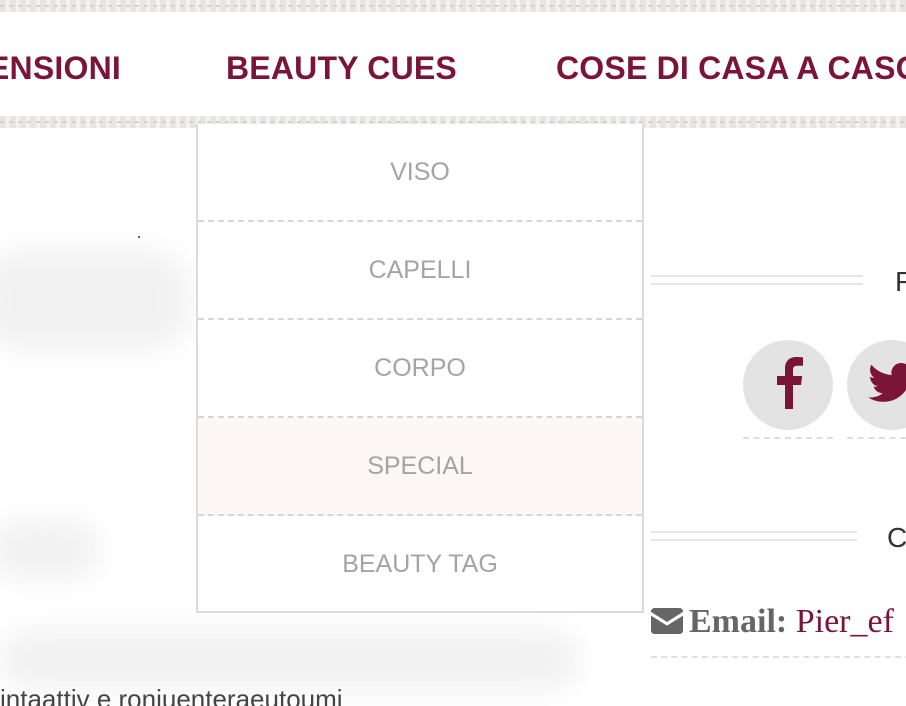 This screenshot has width=906, height=706. What do you see at coordinates (900, 281) in the screenshot?
I see `widget-title: F` at bounding box center [900, 281].